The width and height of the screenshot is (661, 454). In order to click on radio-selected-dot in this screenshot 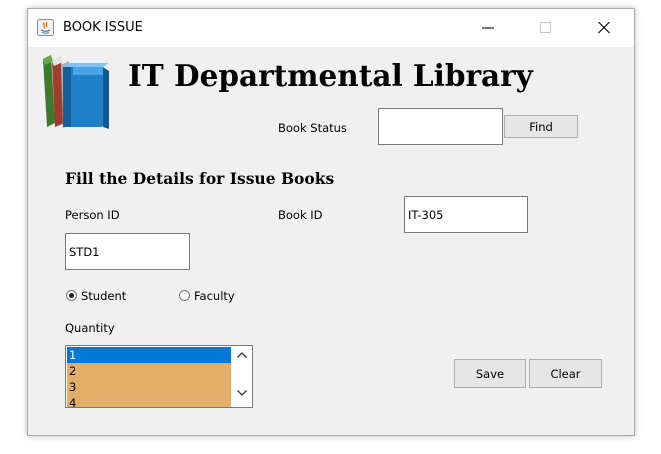, I will do `click(71, 295)`.